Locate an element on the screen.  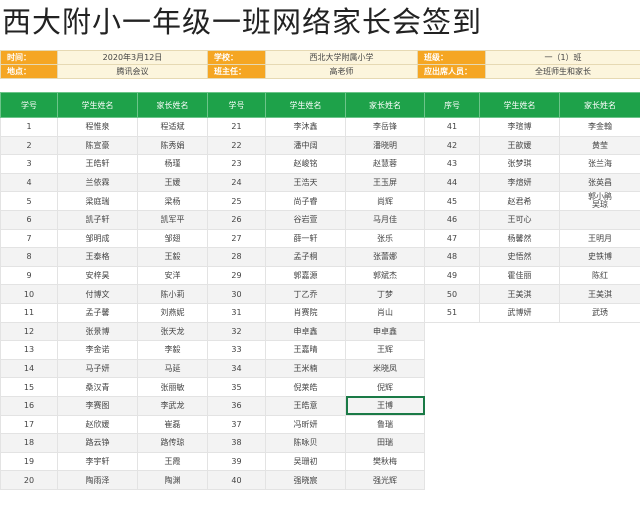
student-name-cell: 张景博 is located at coordinates (97, 331).